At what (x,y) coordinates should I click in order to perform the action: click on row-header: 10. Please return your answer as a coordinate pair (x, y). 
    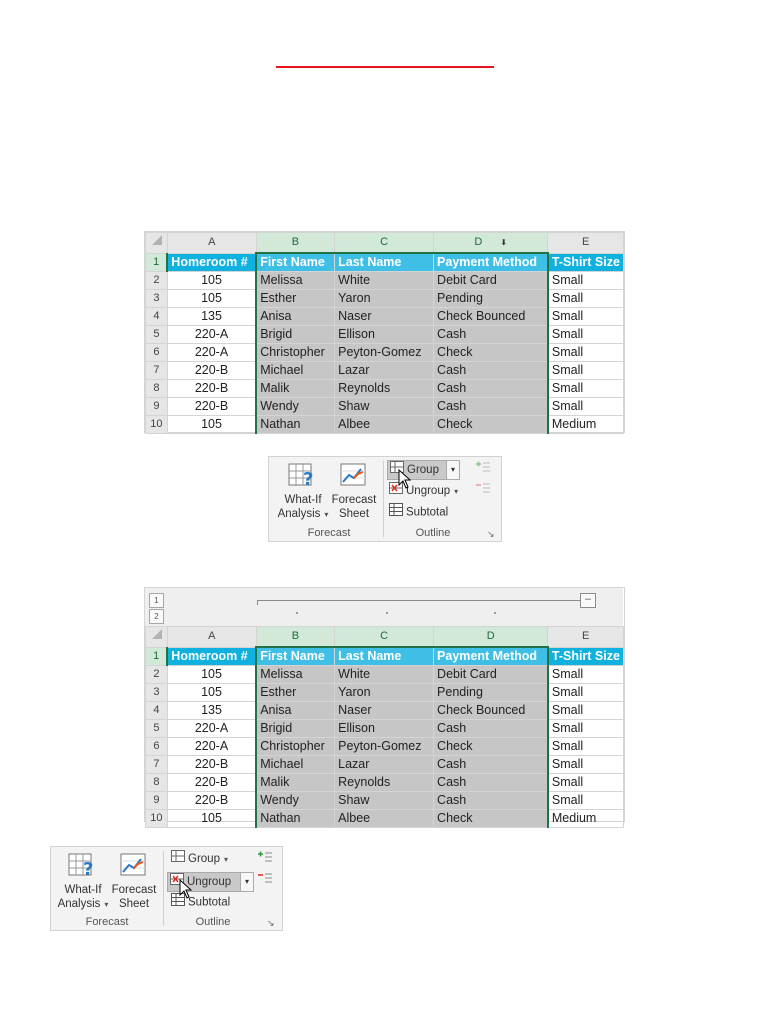
    Looking at the image, I should click on (156, 818).